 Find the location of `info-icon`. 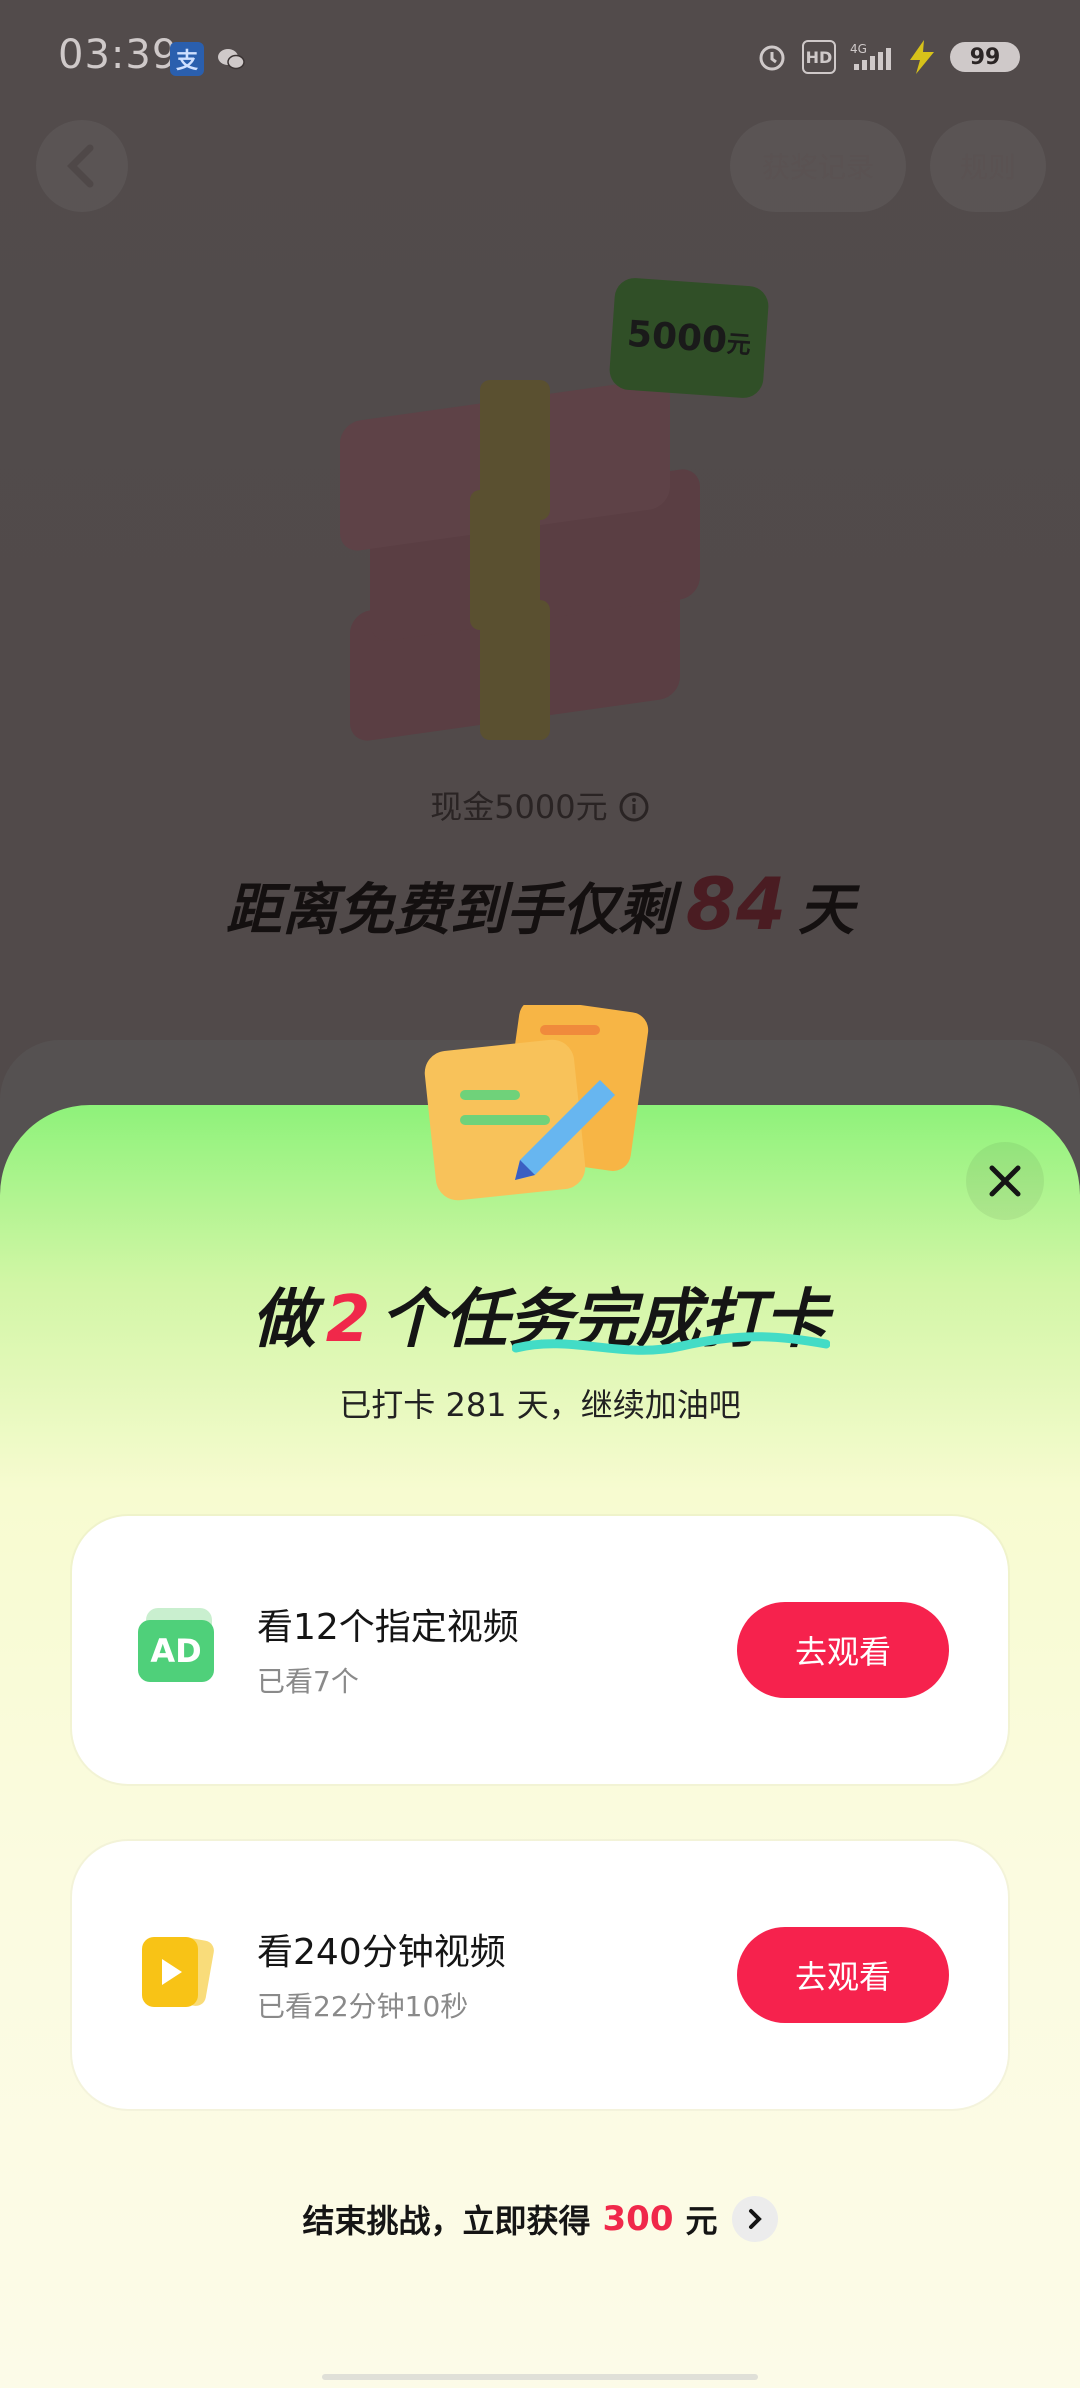

info-icon is located at coordinates (634, 807).